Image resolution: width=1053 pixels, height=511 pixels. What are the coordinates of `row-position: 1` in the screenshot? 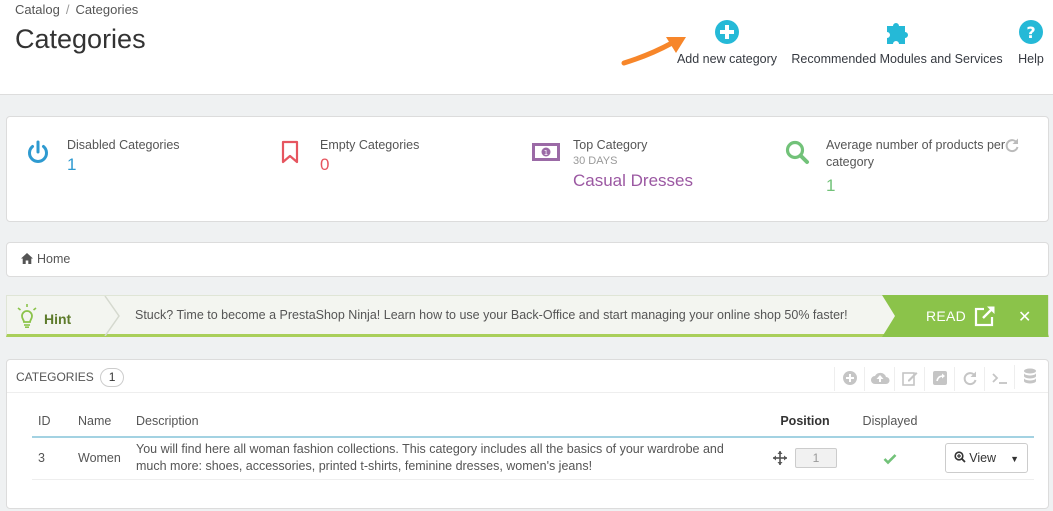 It's located at (805, 458).